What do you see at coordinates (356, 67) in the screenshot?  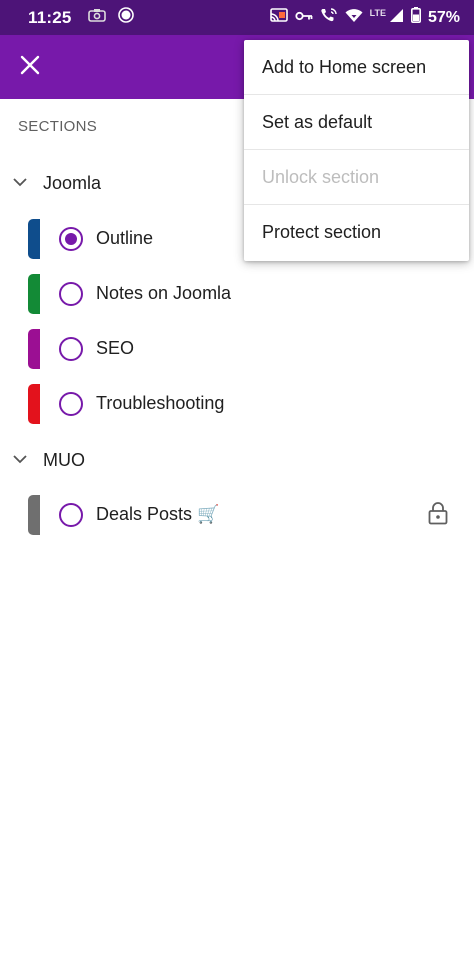 I see `menu-item-add-to-home-screen: Add to Home screen` at bounding box center [356, 67].